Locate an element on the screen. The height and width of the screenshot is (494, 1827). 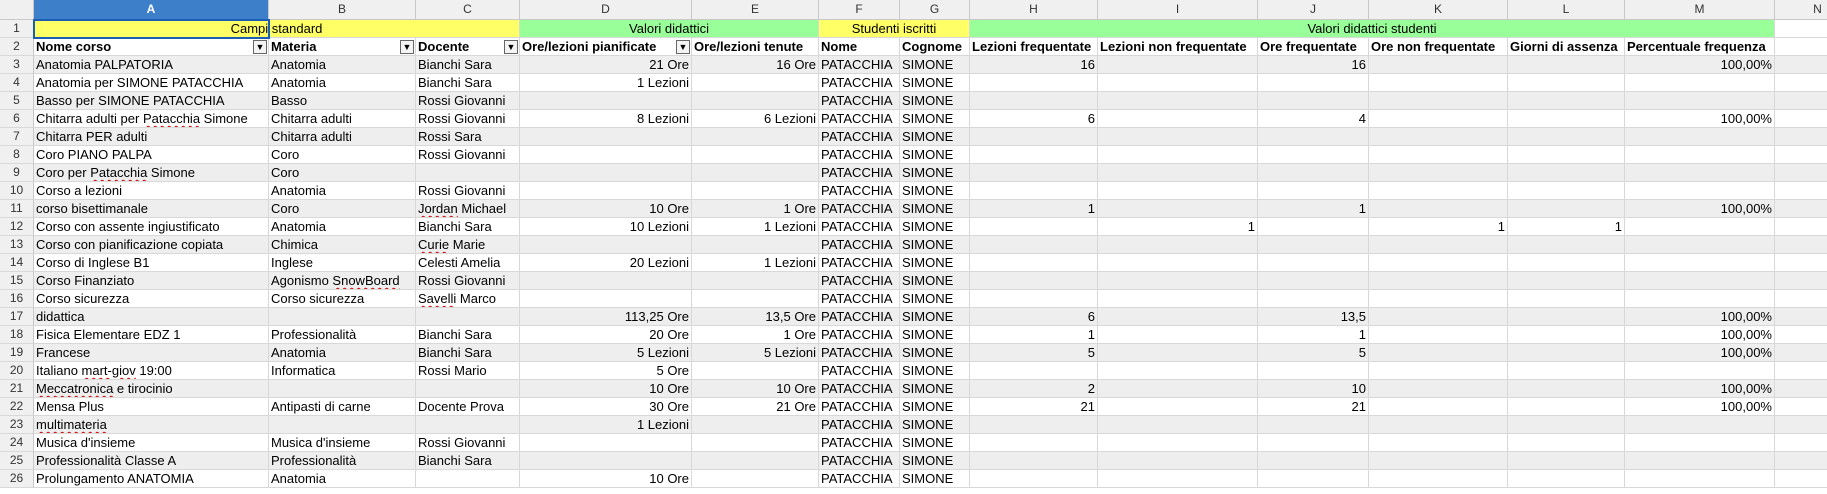
column-header-e: E is located at coordinates (755, 10).